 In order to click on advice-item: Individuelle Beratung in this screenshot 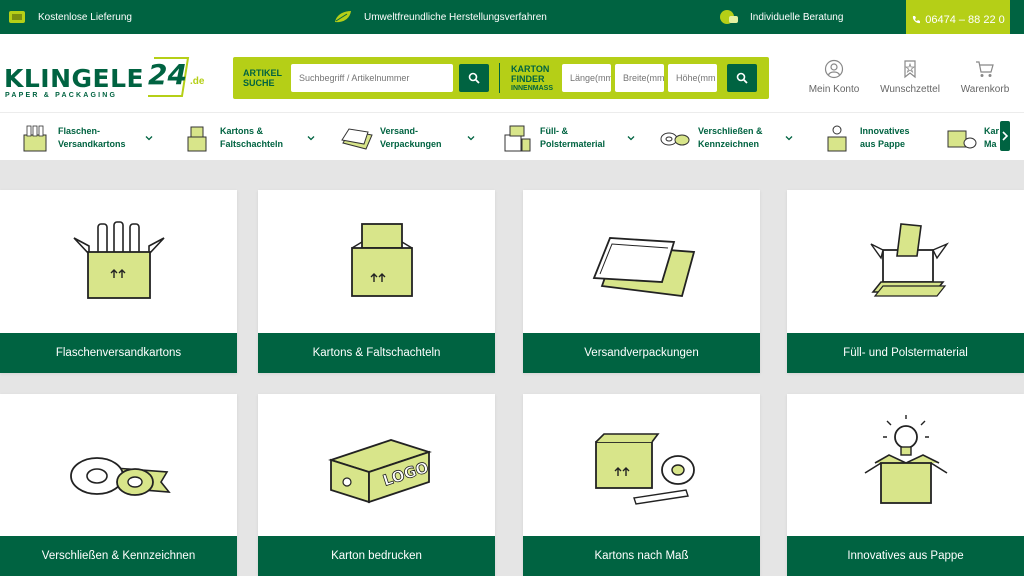, I will do `click(780, 17)`.